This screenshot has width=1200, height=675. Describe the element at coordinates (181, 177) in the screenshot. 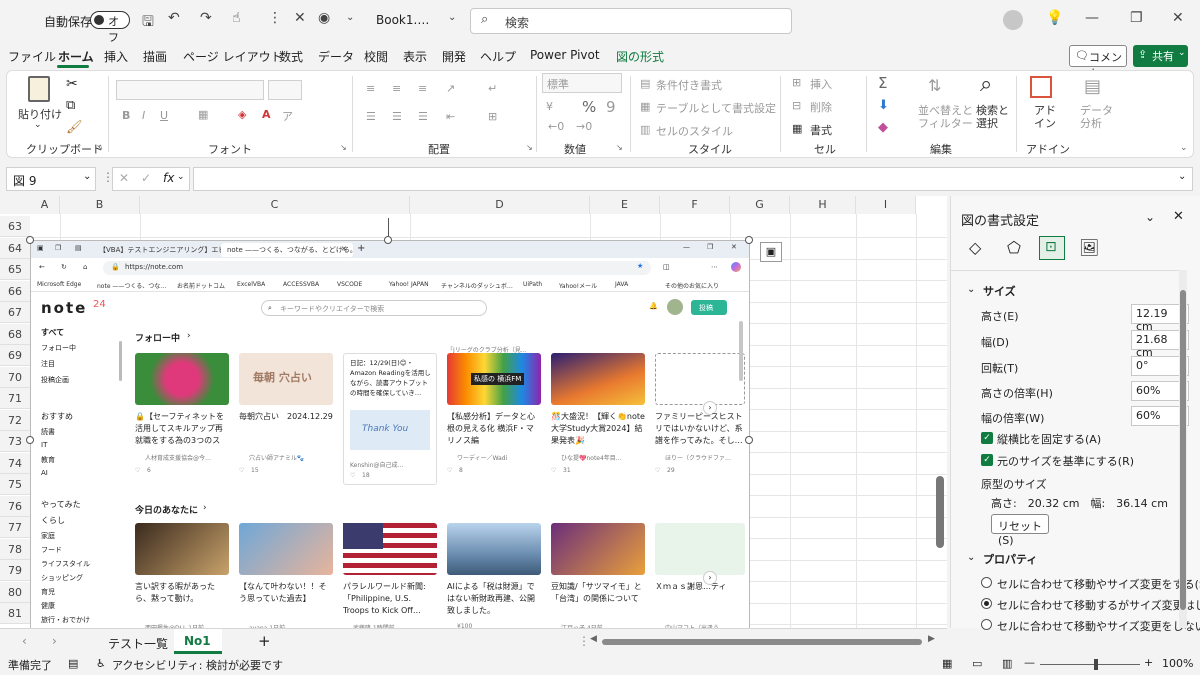

I see `fx-dropdown-icon: ⌄` at that location.